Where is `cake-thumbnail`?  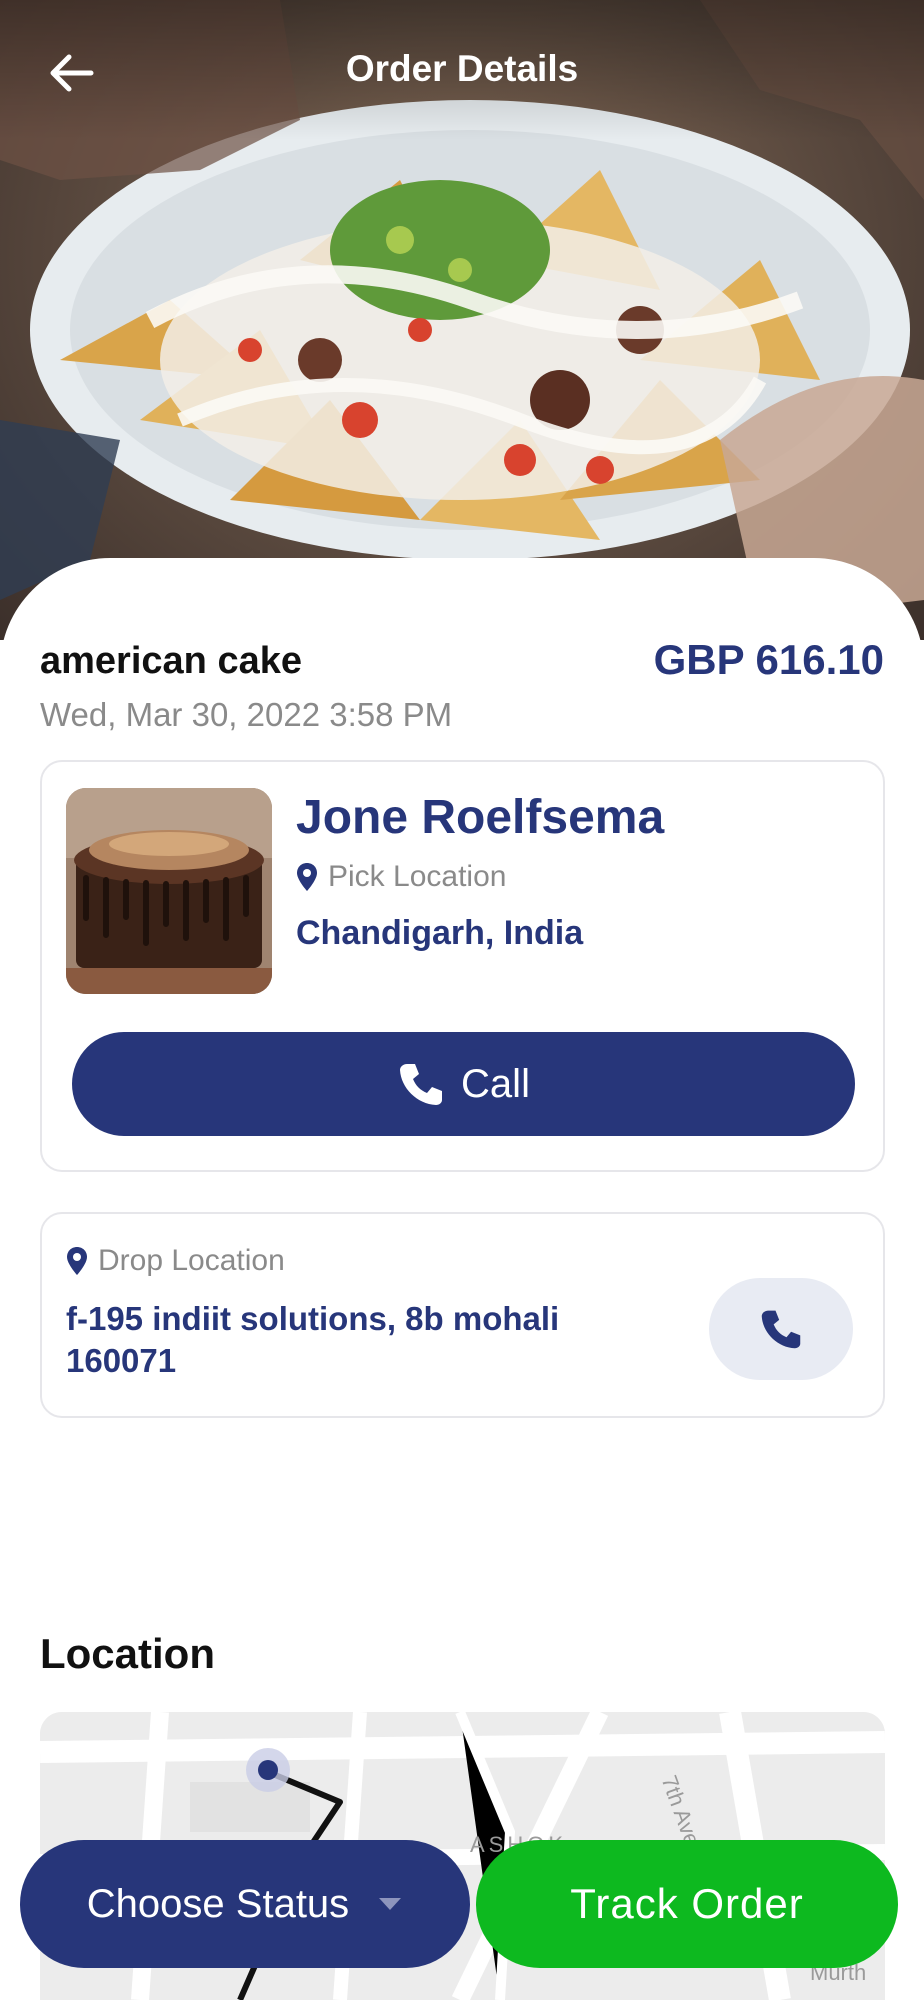
cake-thumbnail is located at coordinates (169, 891).